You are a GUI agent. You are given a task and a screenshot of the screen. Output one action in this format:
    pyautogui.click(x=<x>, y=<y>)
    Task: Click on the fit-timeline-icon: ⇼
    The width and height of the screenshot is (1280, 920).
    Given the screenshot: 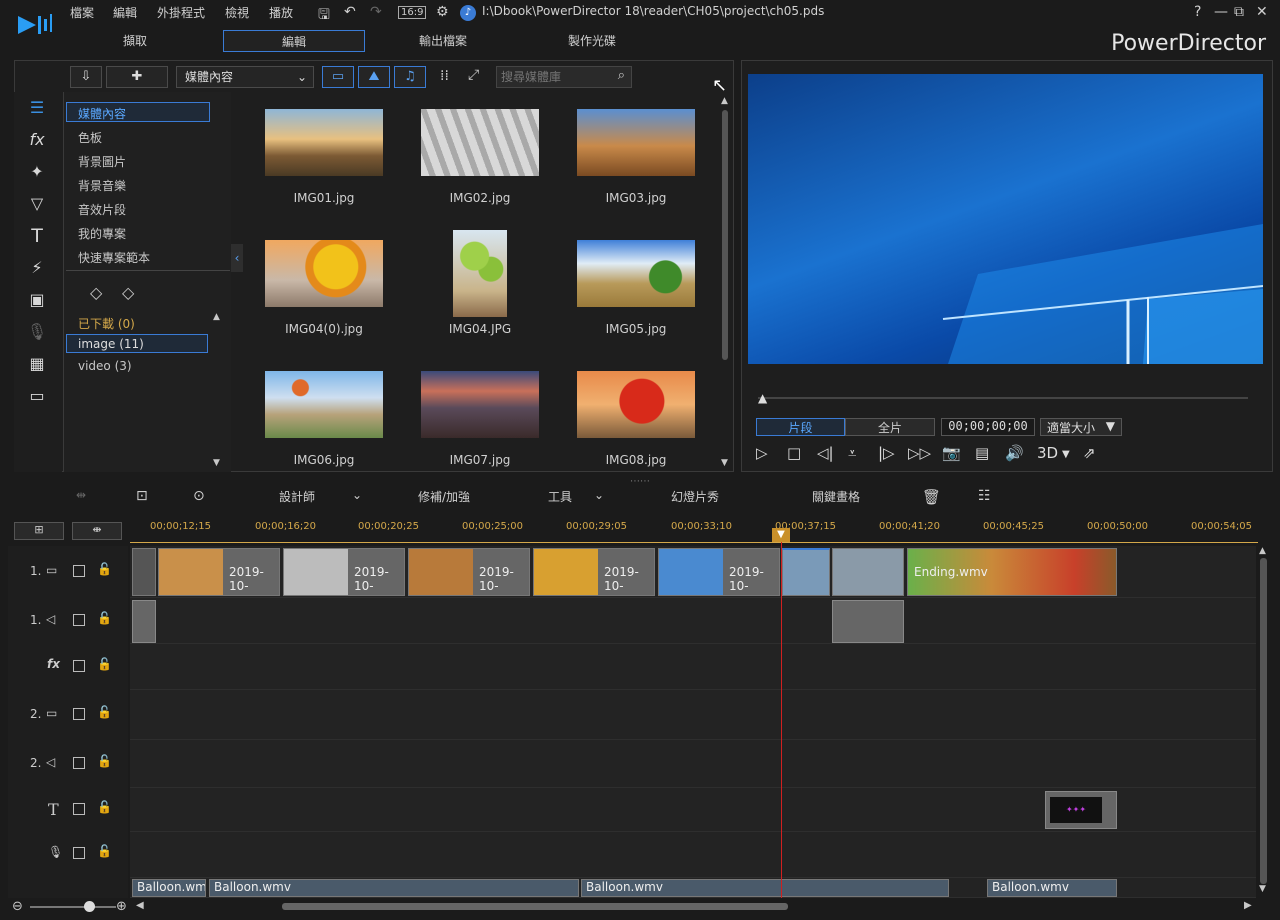 What is the action you would take?
    pyautogui.click(x=97, y=531)
    